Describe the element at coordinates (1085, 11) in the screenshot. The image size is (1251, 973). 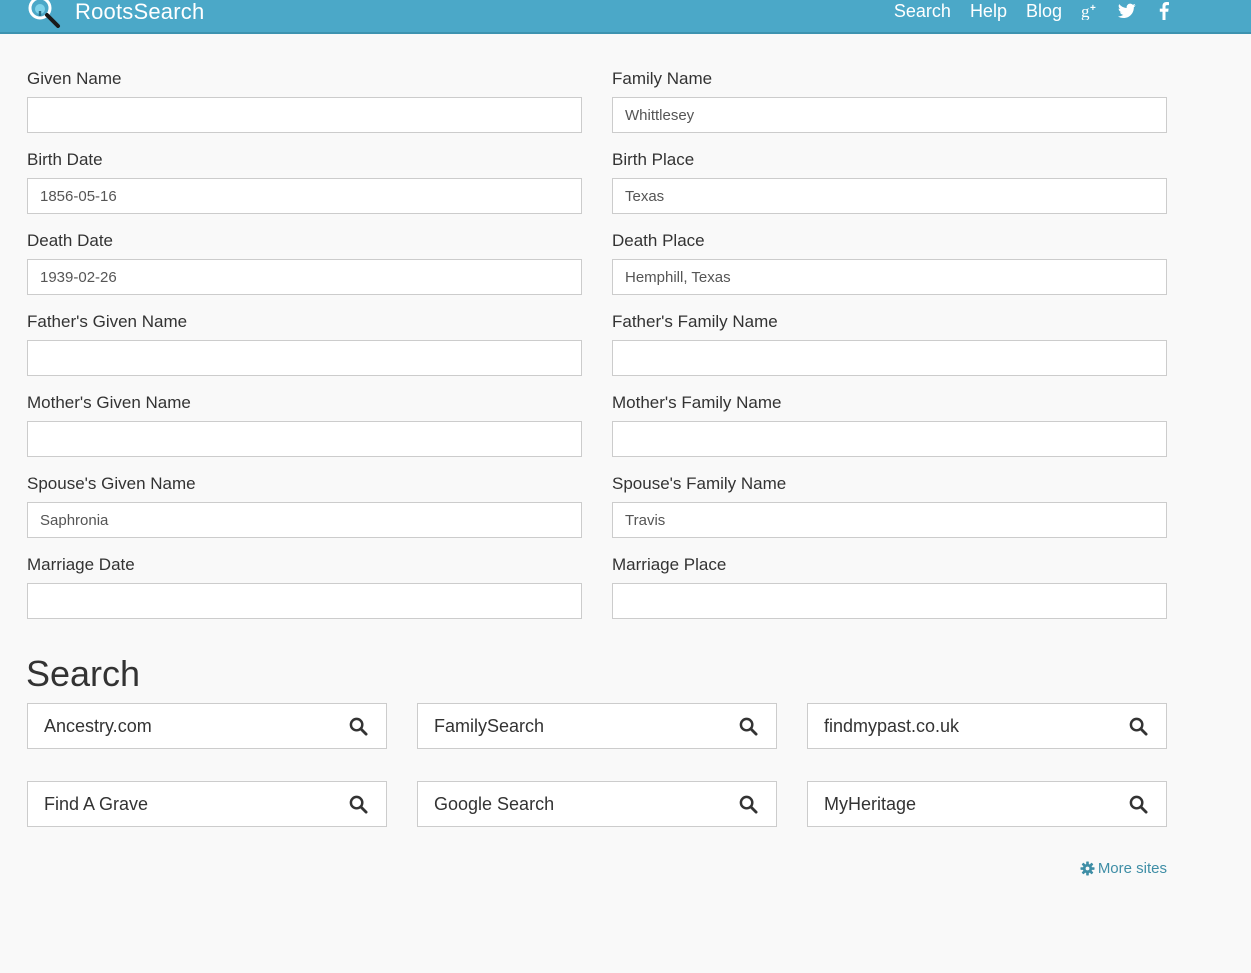
I see `svg-text: g` at that location.